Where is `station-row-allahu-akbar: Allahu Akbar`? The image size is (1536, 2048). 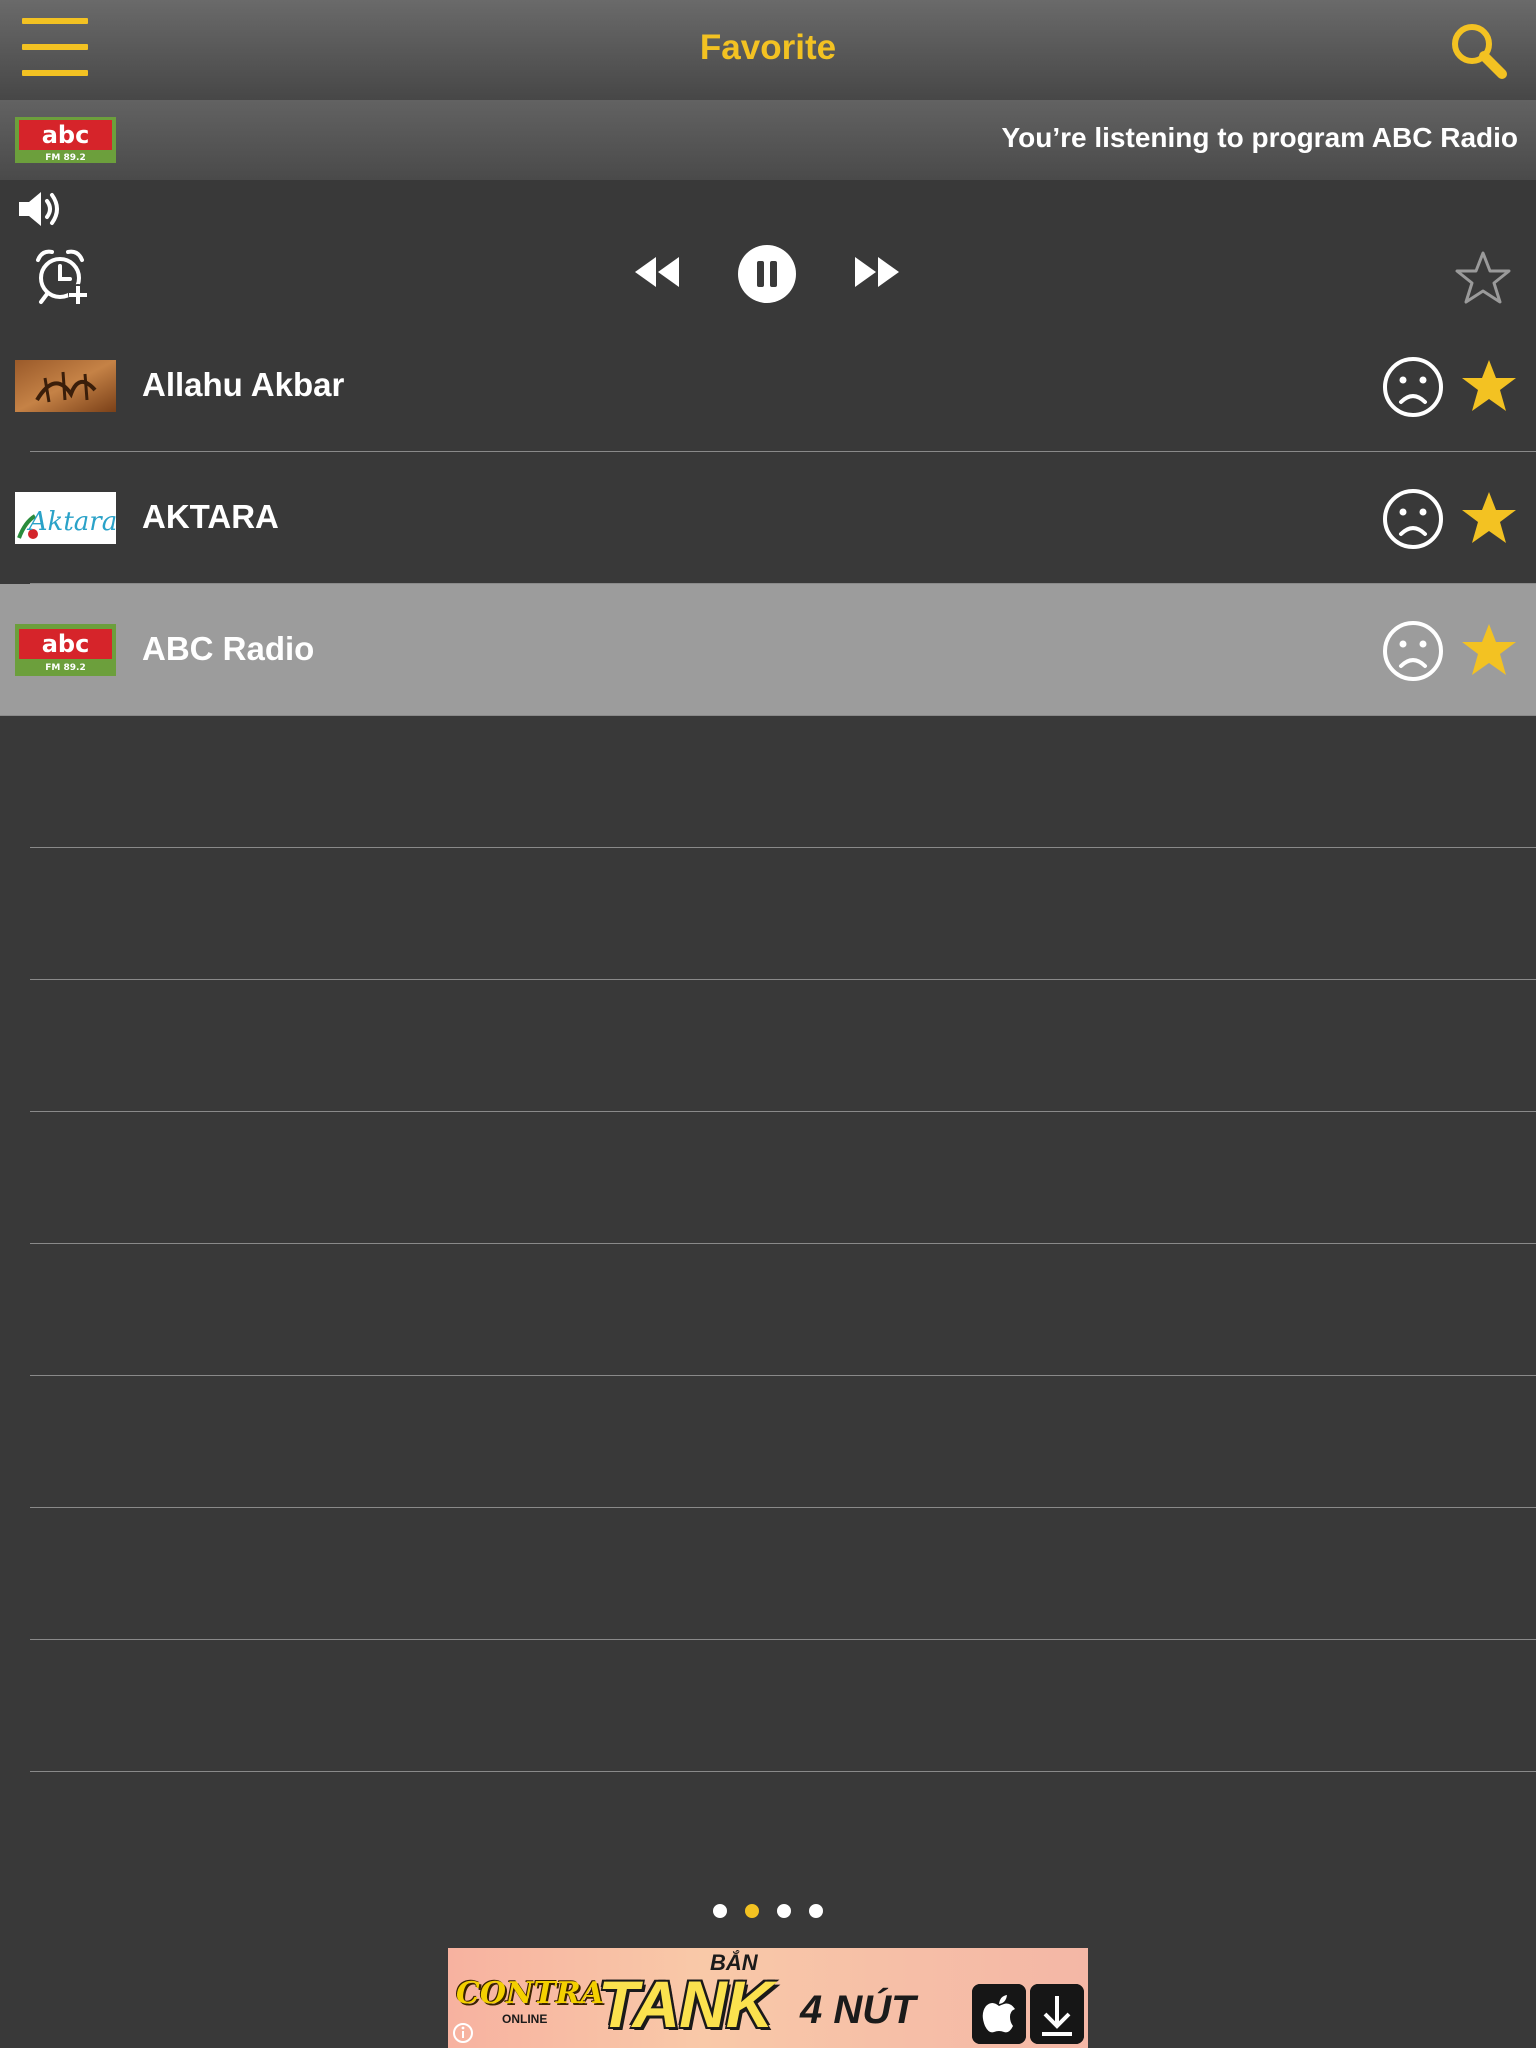
station-row-allahu-akbar: Allahu Akbar is located at coordinates (768, 386).